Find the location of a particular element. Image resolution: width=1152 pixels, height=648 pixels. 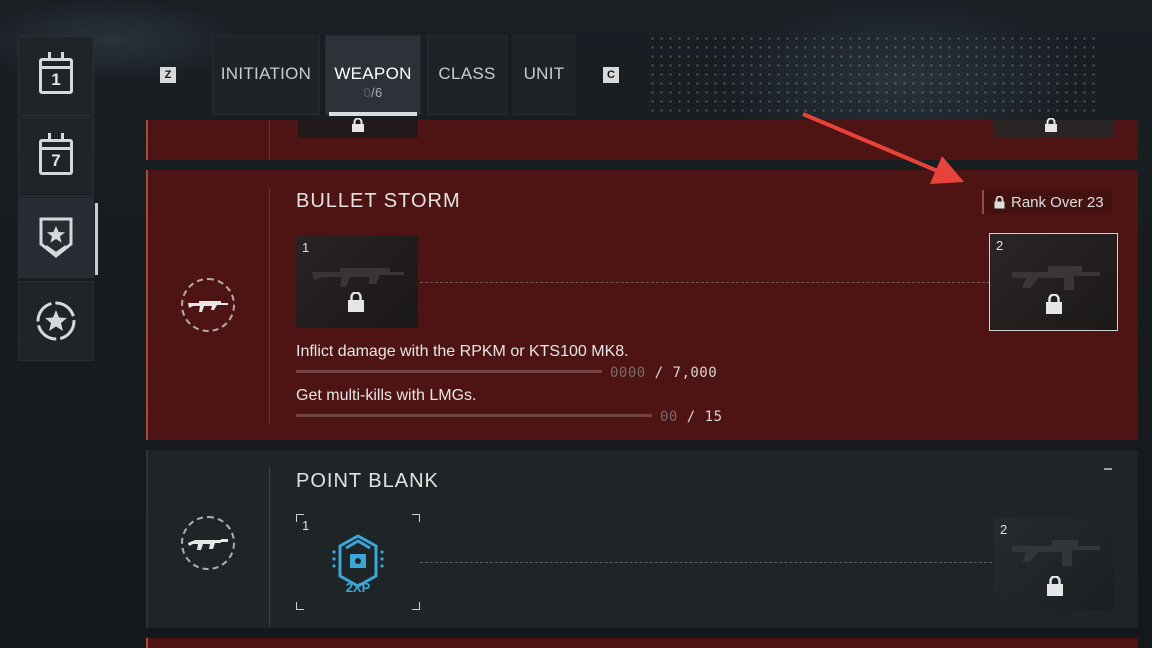

reward-1-thumbnail: 1 2XP is located at coordinates (358, 562).